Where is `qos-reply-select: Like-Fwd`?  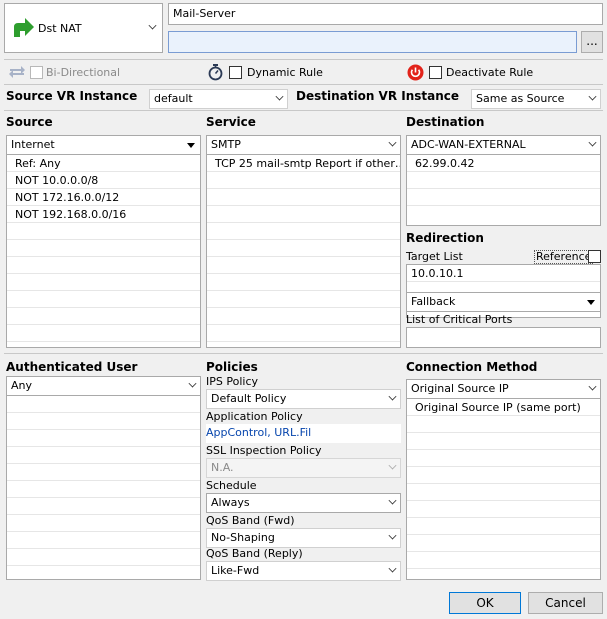 qos-reply-select: Like-Fwd is located at coordinates (303, 571).